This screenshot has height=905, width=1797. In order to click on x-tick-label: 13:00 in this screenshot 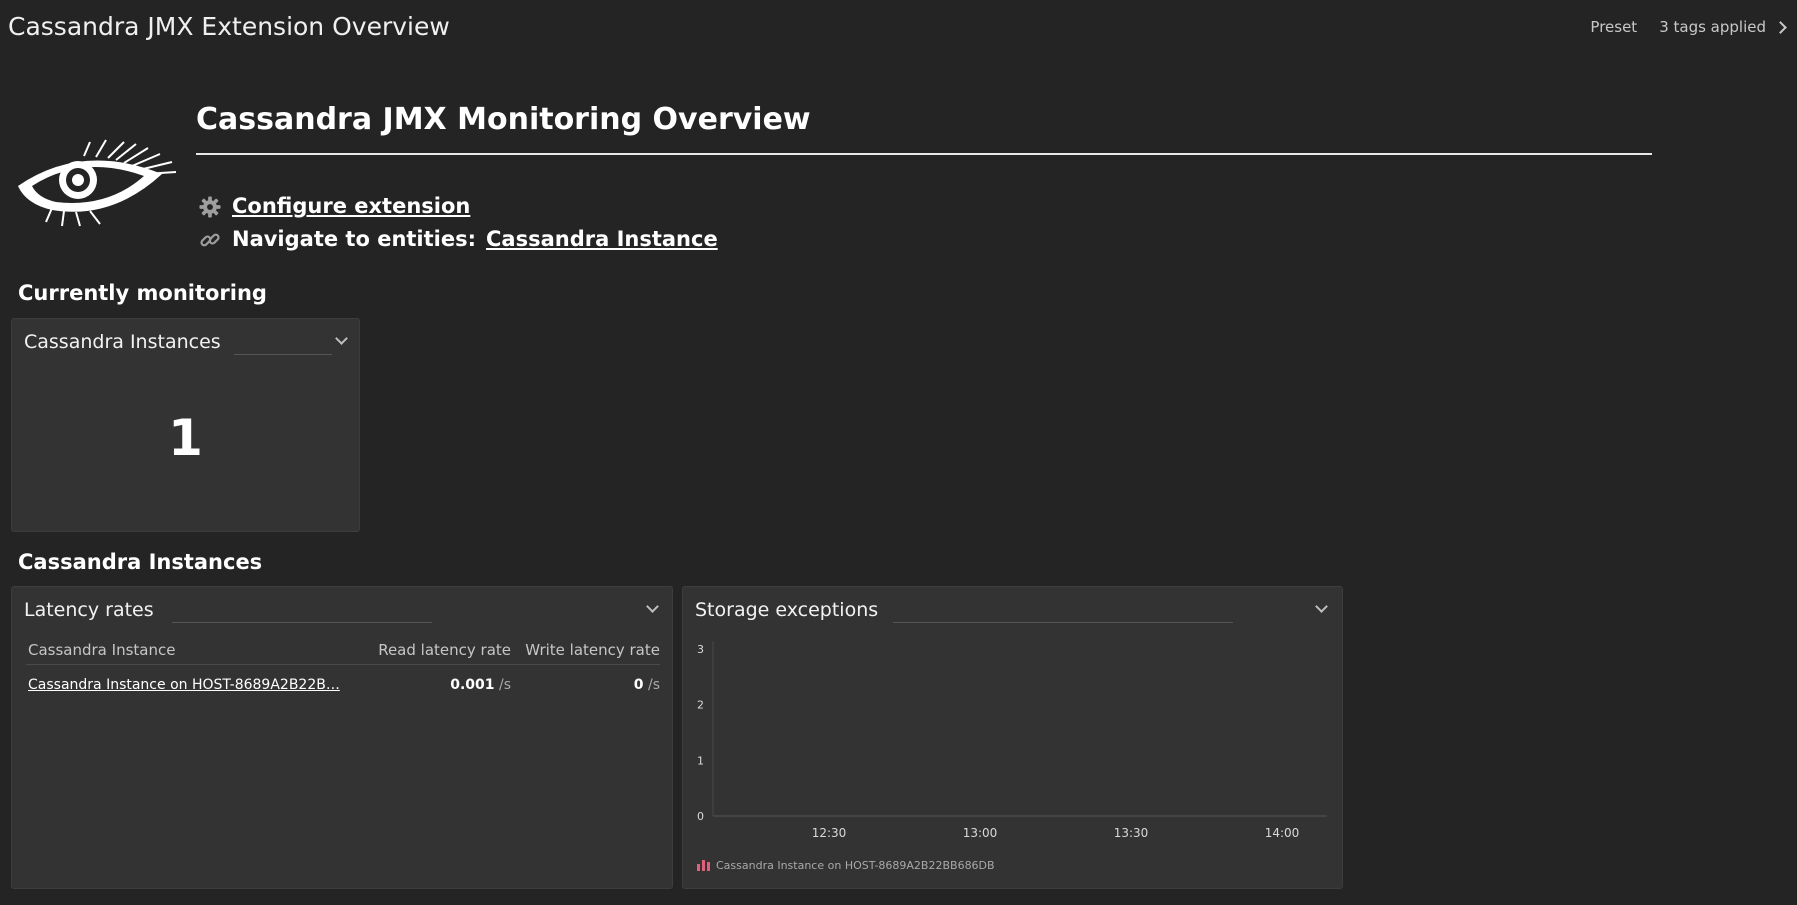, I will do `click(980, 833)`.